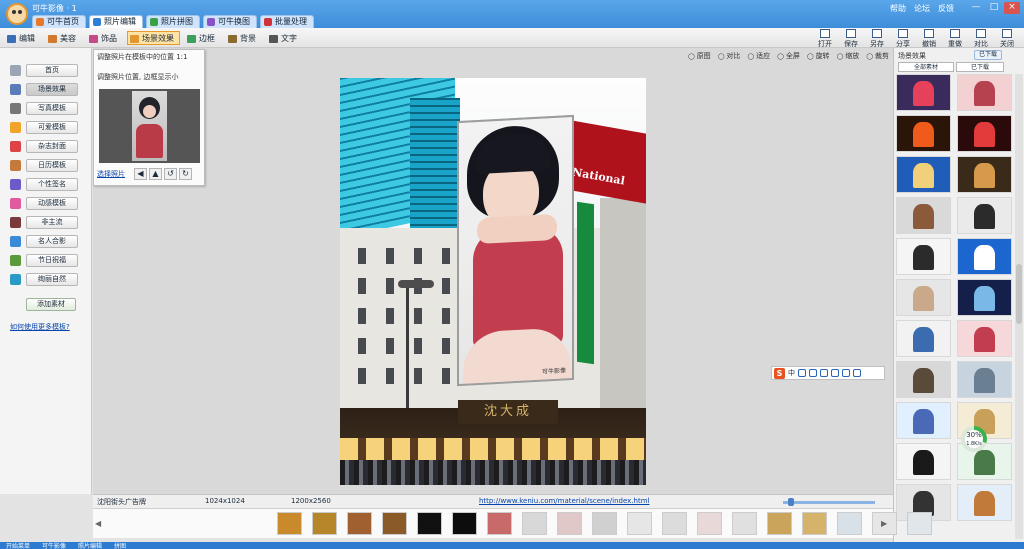 The image size is (1024, 549). Describe the element at coordinates (202, 38) in the screenshot. I see `tool-4: 边框` at that location.